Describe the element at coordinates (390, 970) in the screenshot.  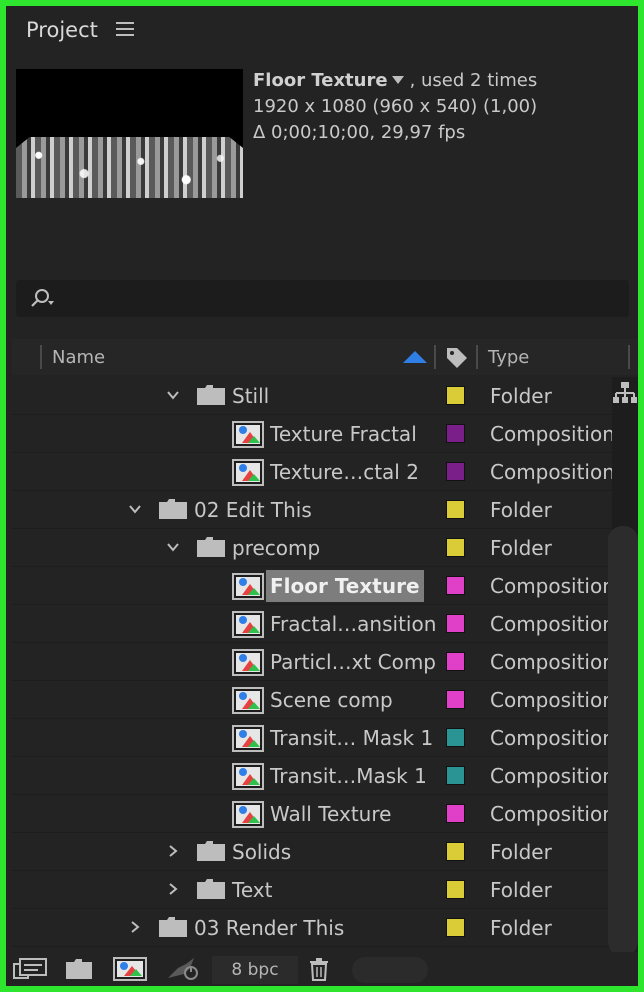
I see `footer-slider` at that location.